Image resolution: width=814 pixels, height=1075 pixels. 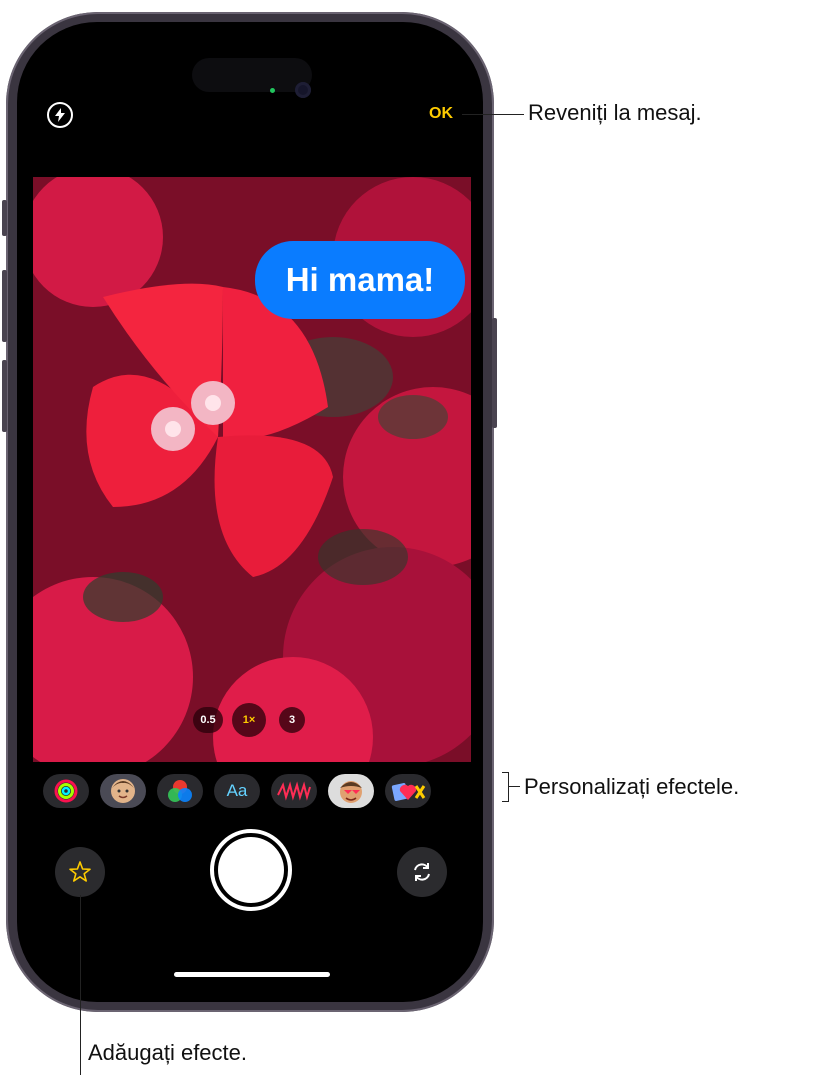 What do you see at coordinates (252, 75) in the screenshot?
I see `dynamic-island` at bounding box center [252, 75].